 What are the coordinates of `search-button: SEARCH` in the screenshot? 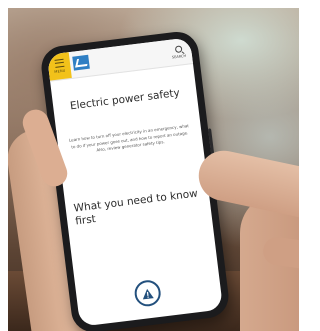 It's located at (178, 52).